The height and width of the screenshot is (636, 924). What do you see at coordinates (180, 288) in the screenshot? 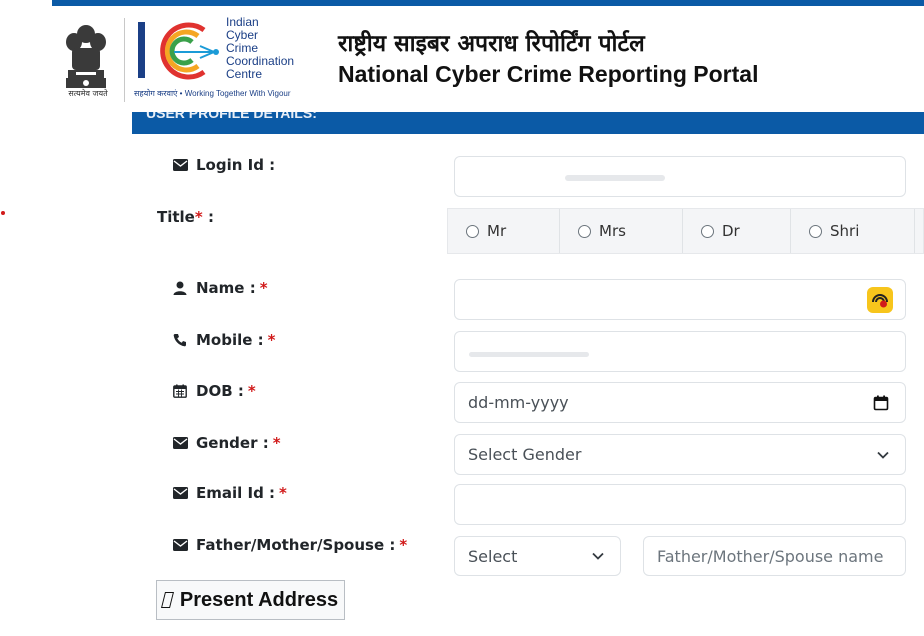
I see `user-icon` at bounding box center [180, 288].